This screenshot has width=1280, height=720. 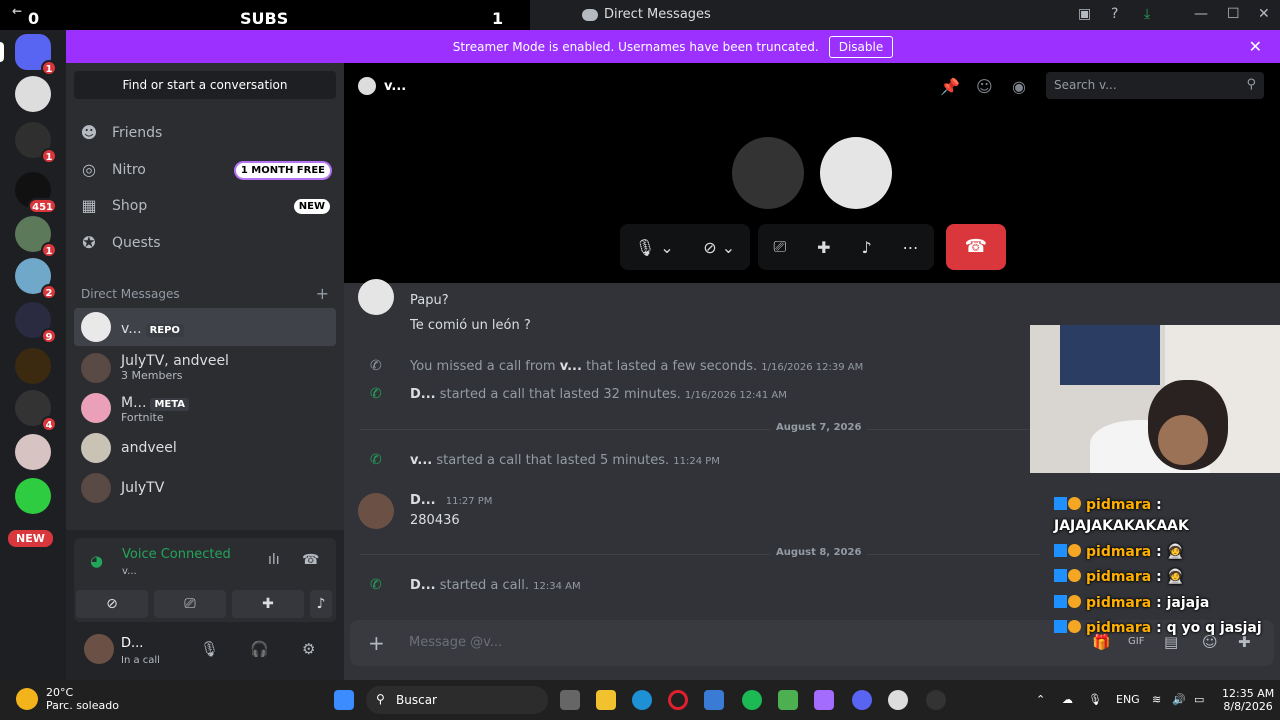 What do you see at coordinates (36, 193) in the screenshot?
I see `server-icon: 451` at bounding box center [36, 193].